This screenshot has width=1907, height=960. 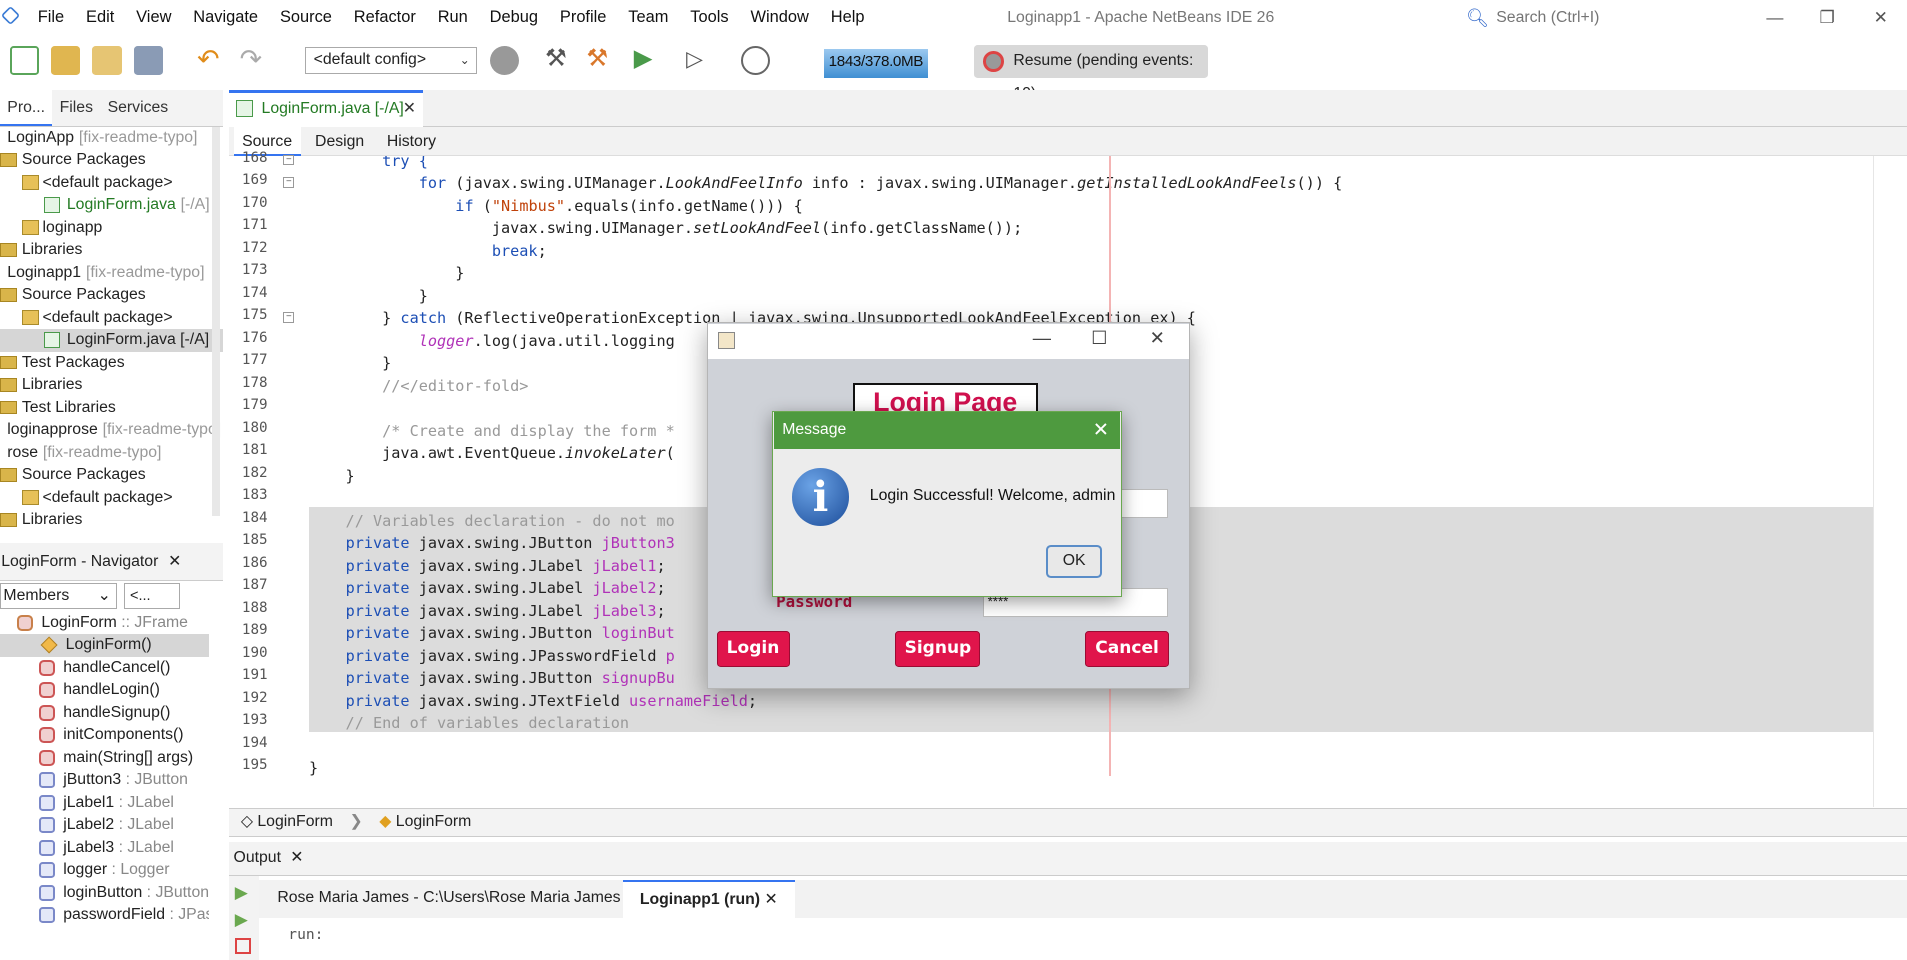 I want to click on menu-item-edit: Edit, so click(x=100, y=17).